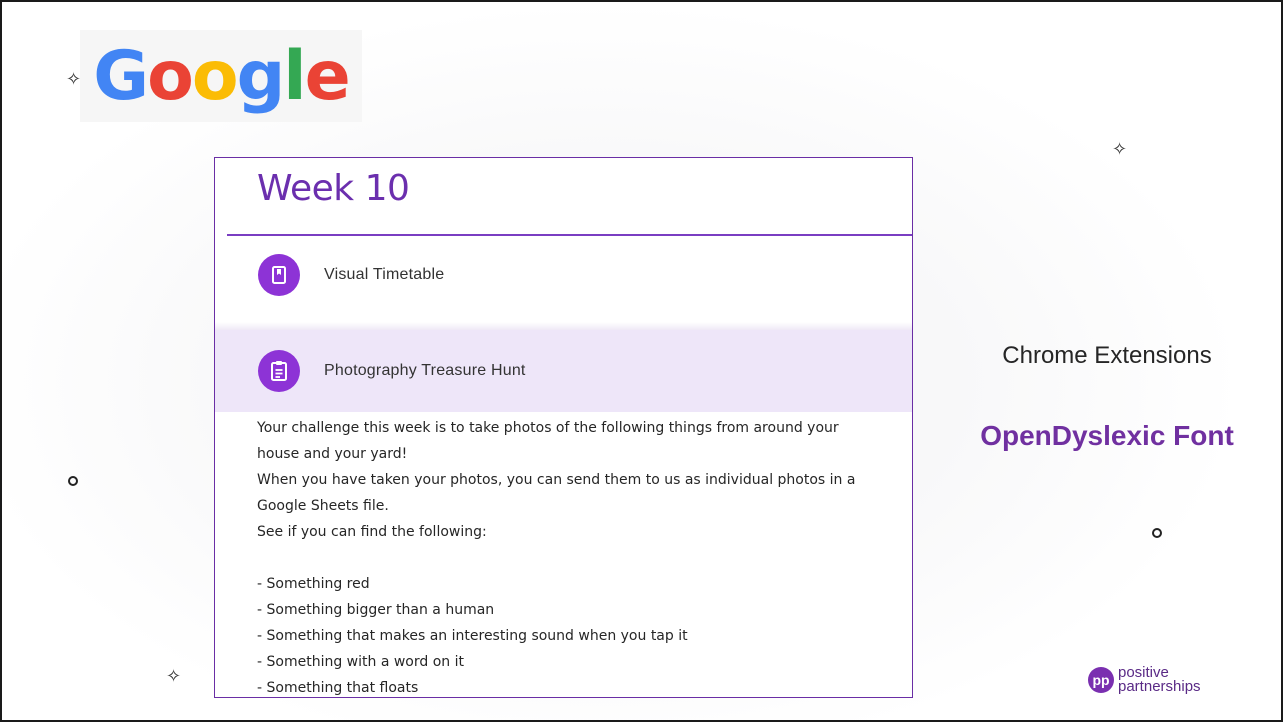  Describe the element at coordinates (327, 76) in the screenshot. I see `google-logo-letter: e` at that location.